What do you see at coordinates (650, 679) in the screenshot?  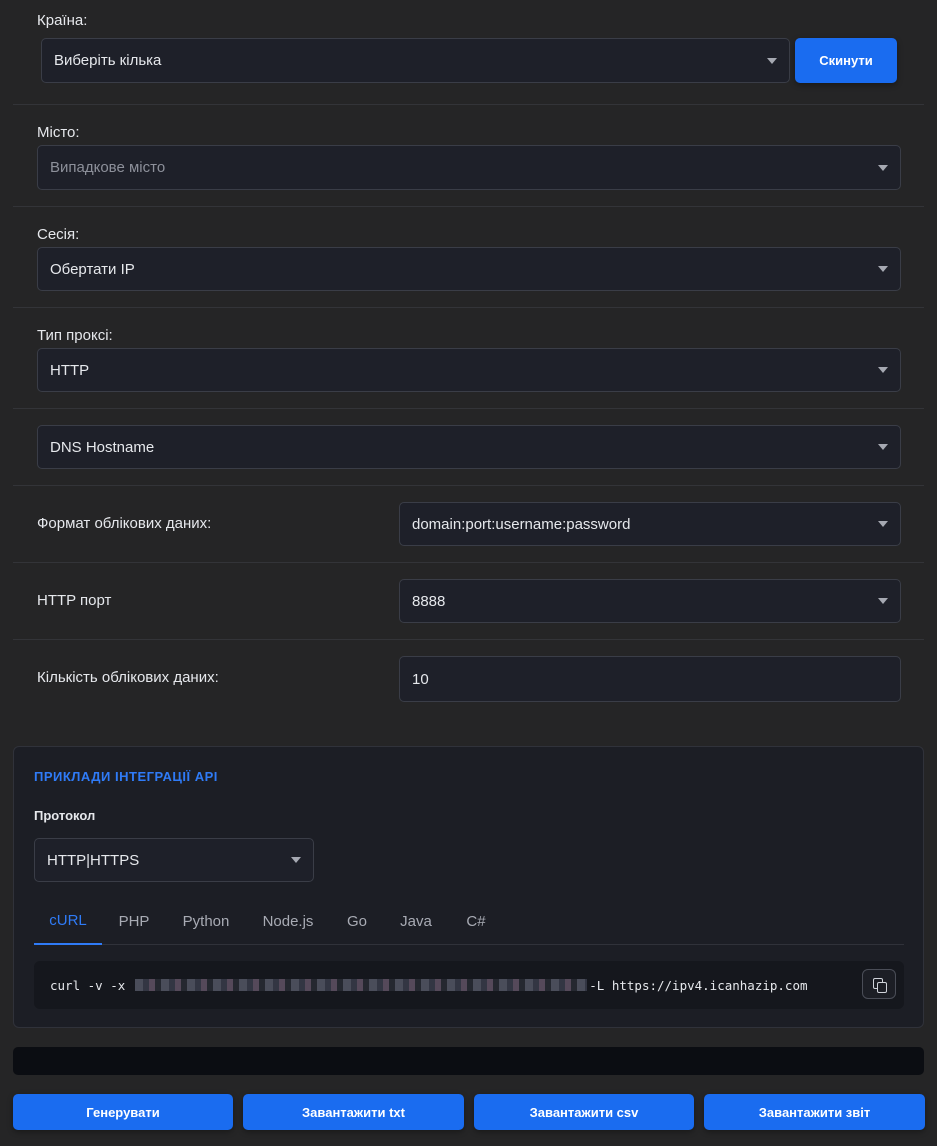 I see `credential-count-input: 10` at bounding box center [650, 679].